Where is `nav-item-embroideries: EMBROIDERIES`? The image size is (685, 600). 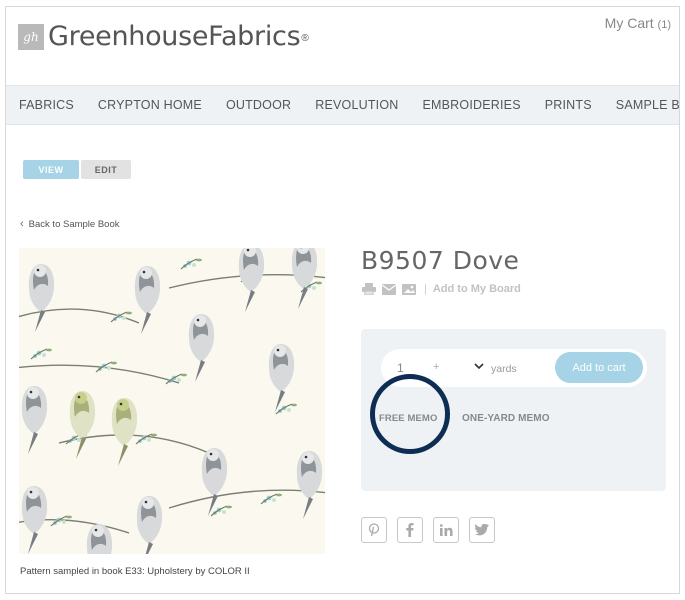
nav-item-embroideries: EMBROIDERIES is located at coordinates (472, 105).